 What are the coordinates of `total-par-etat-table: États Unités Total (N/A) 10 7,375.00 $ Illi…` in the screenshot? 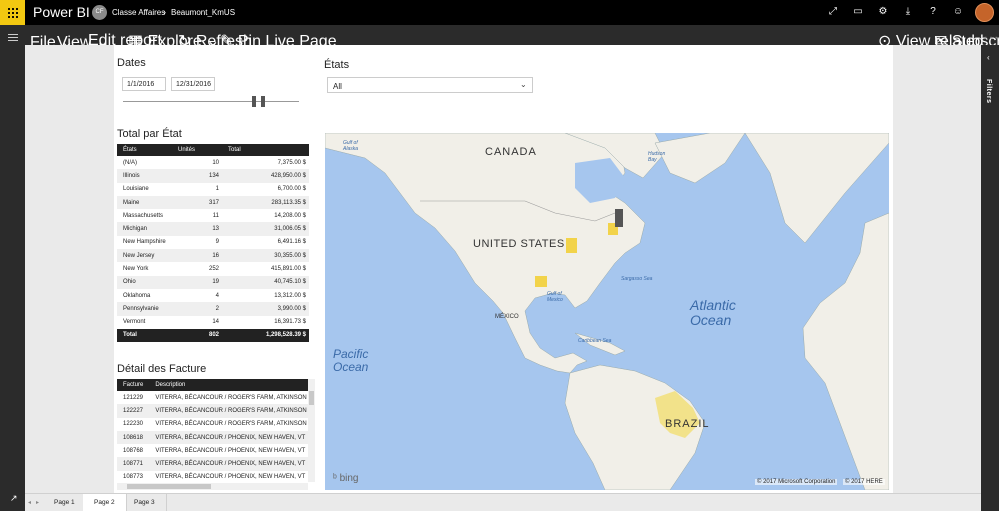 It's located at (213, 243).